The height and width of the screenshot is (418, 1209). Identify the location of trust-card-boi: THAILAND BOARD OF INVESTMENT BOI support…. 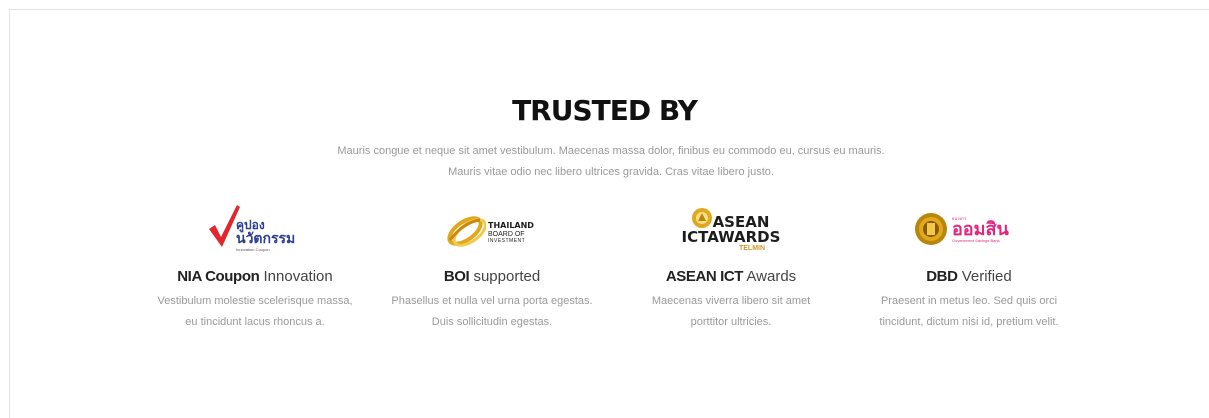
(492, 269).